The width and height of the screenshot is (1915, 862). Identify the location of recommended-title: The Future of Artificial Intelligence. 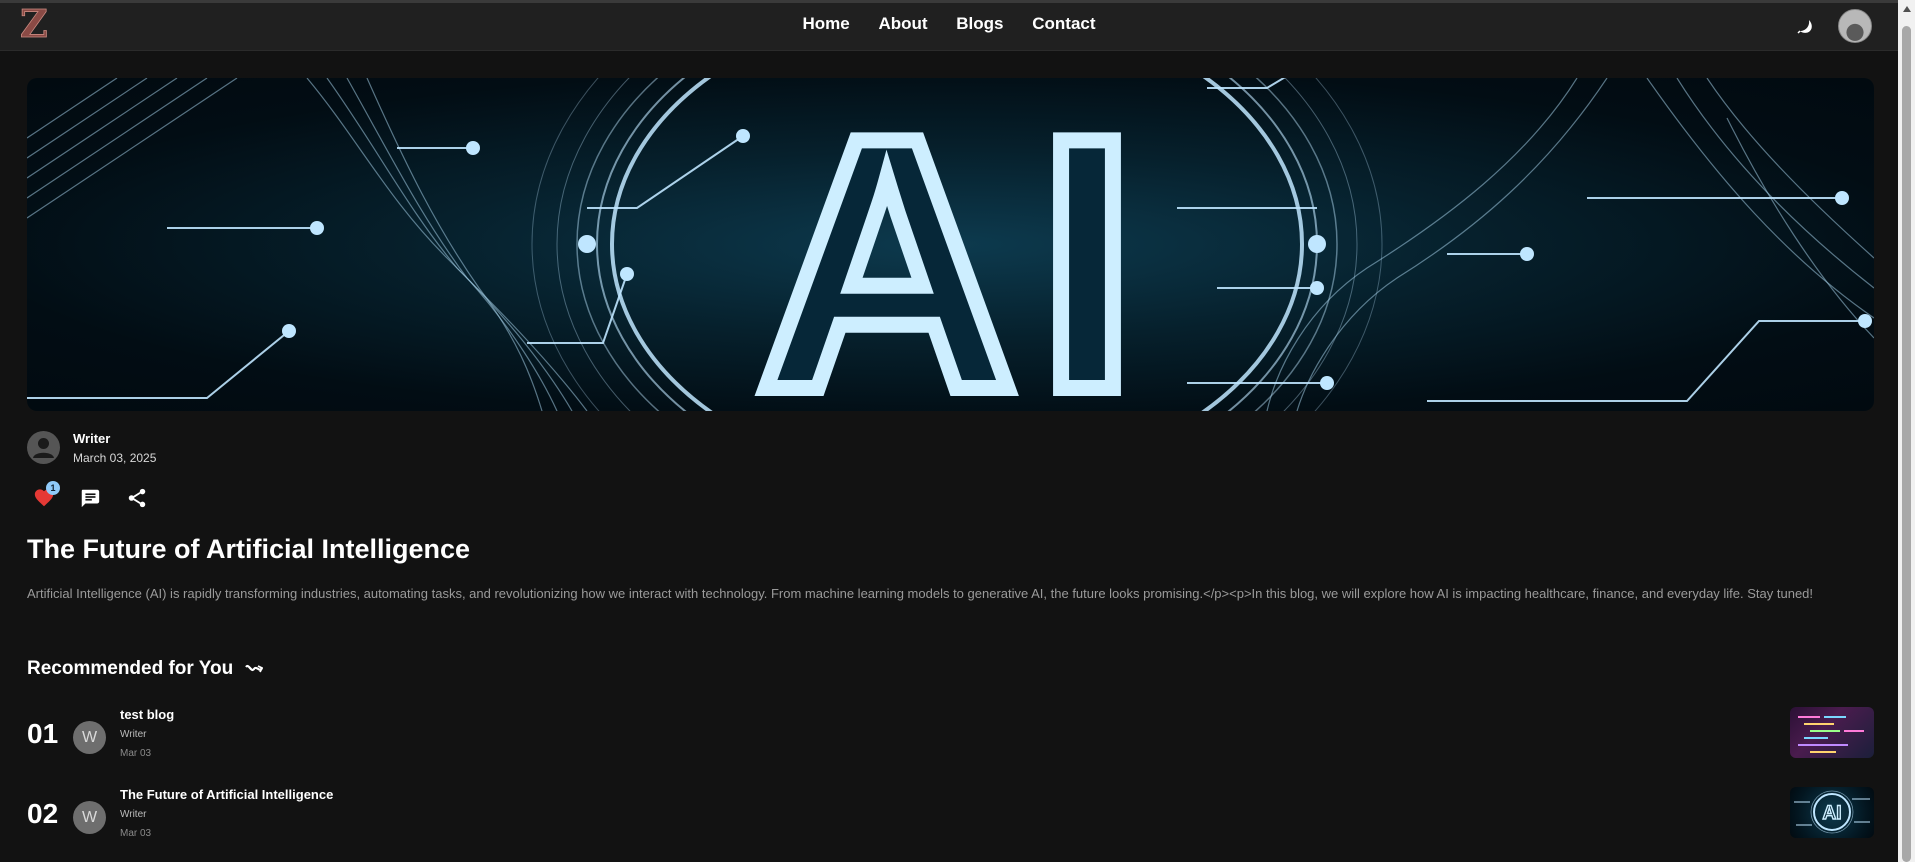
(226, 794).